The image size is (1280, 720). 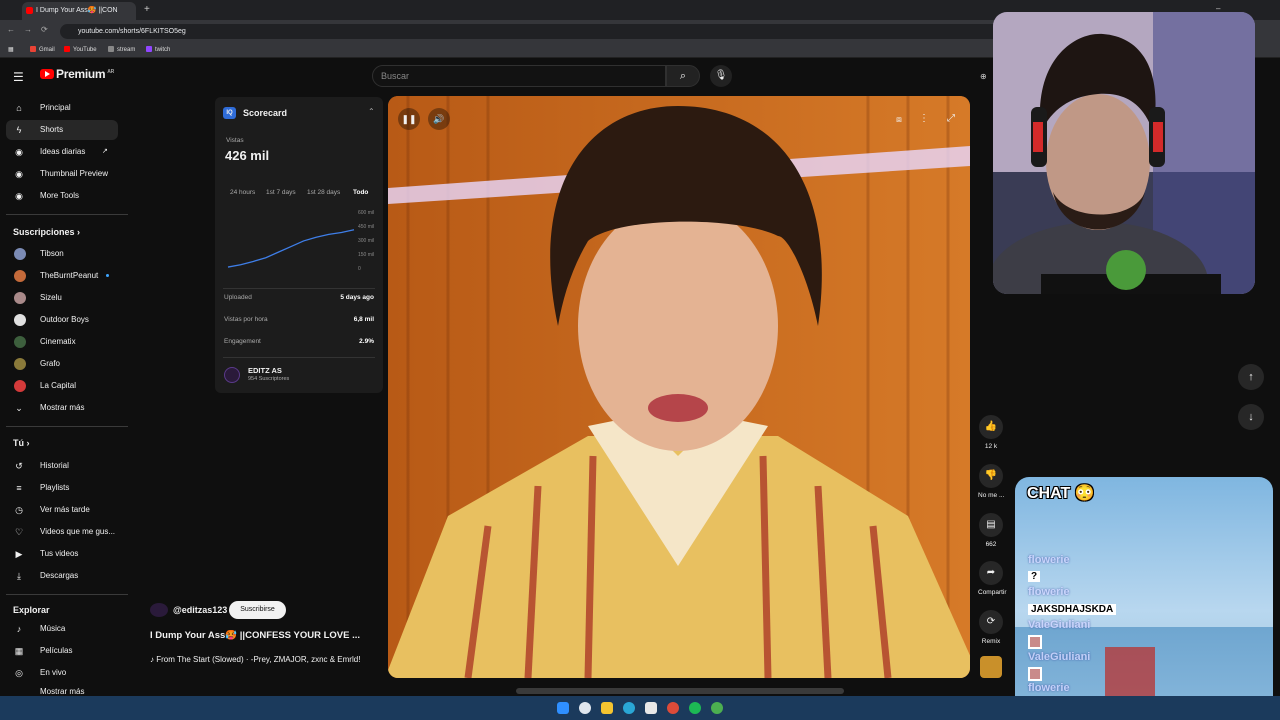 I want to click on volume-button: 🔊, so click(x=439, y=119).